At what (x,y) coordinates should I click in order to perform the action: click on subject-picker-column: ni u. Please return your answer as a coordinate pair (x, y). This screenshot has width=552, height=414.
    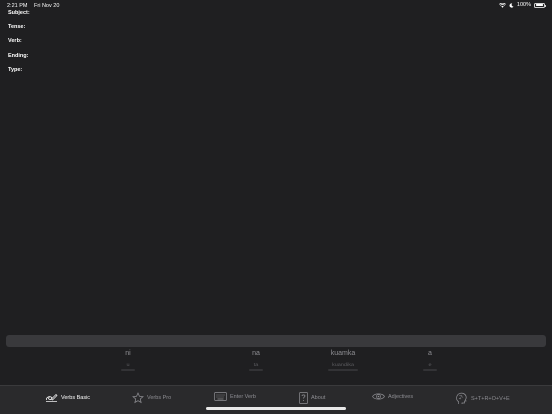
    Looking at the image, I should click on (128, 359).